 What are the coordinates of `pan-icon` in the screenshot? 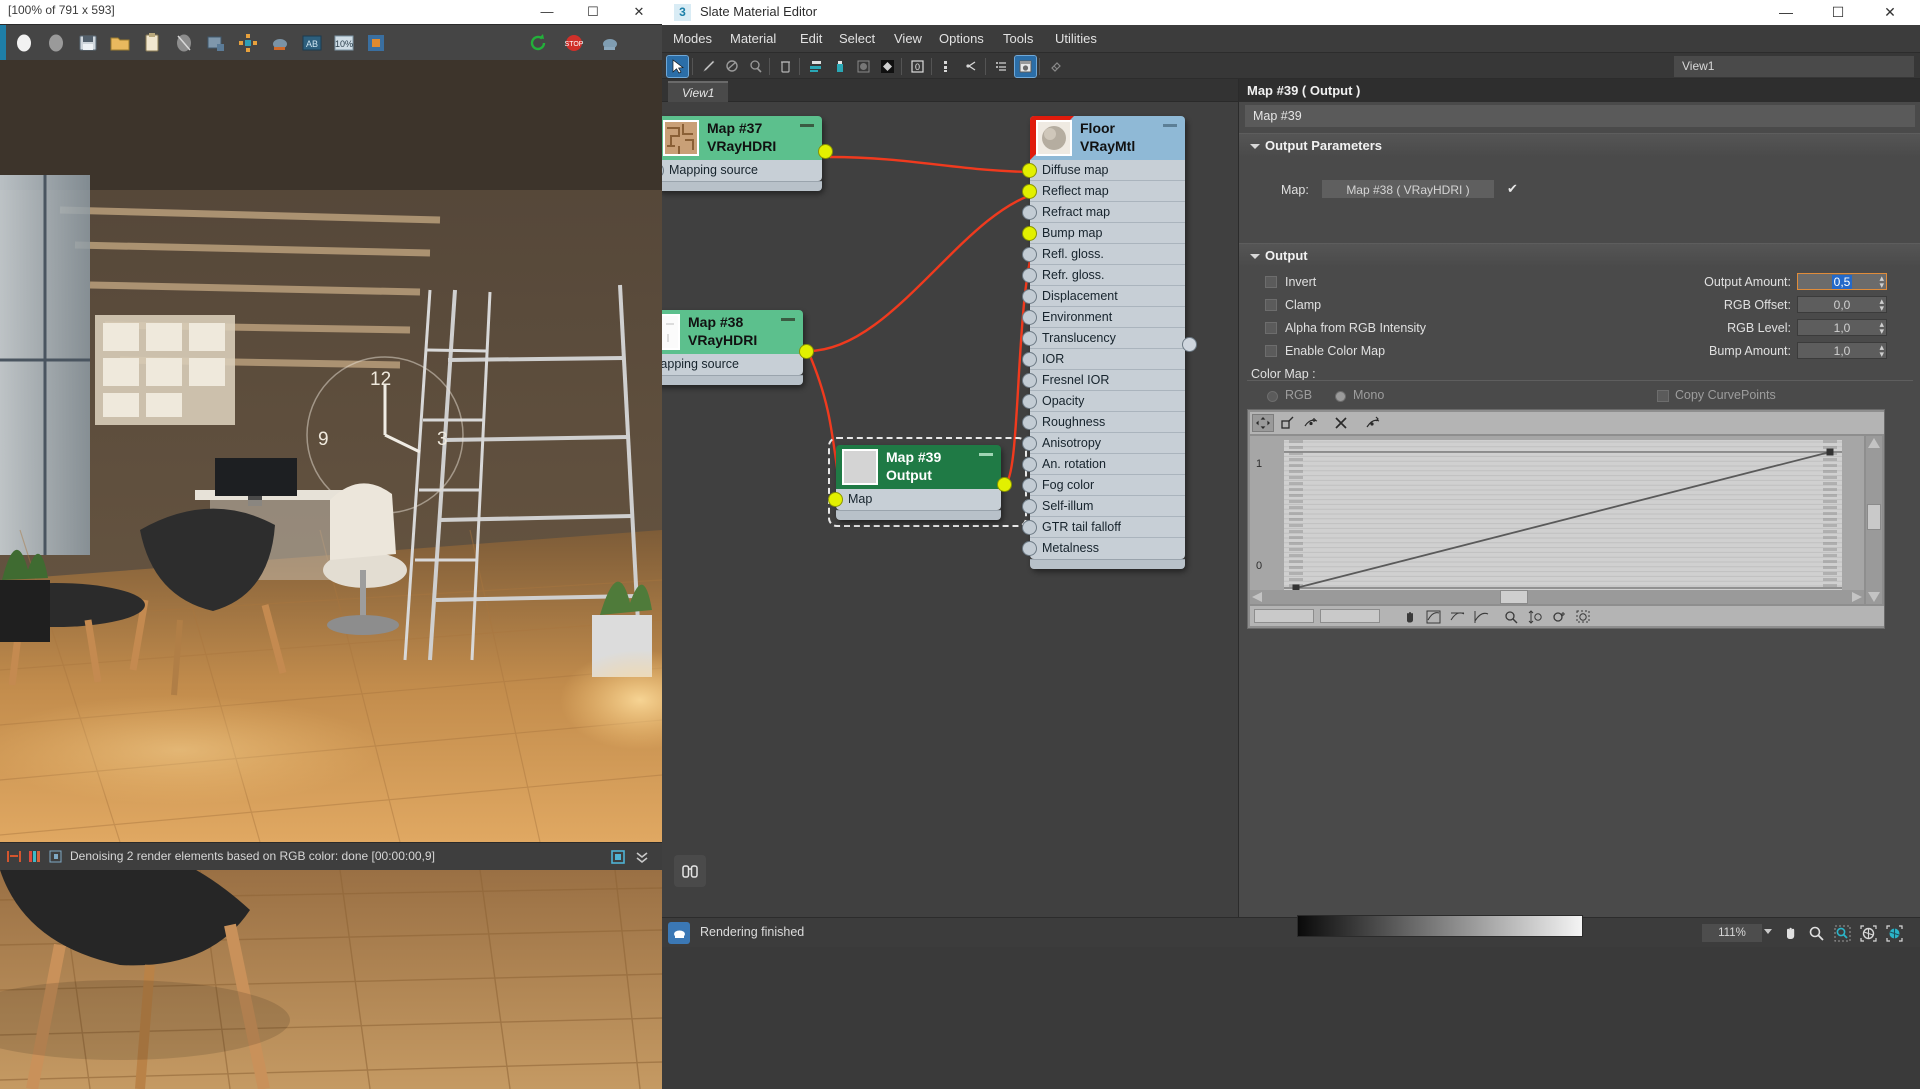 It's located at (1790, 933).